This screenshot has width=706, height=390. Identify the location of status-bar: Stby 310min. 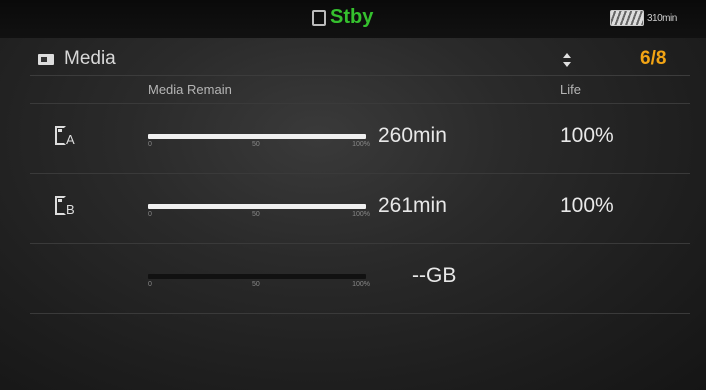
(353, 19).